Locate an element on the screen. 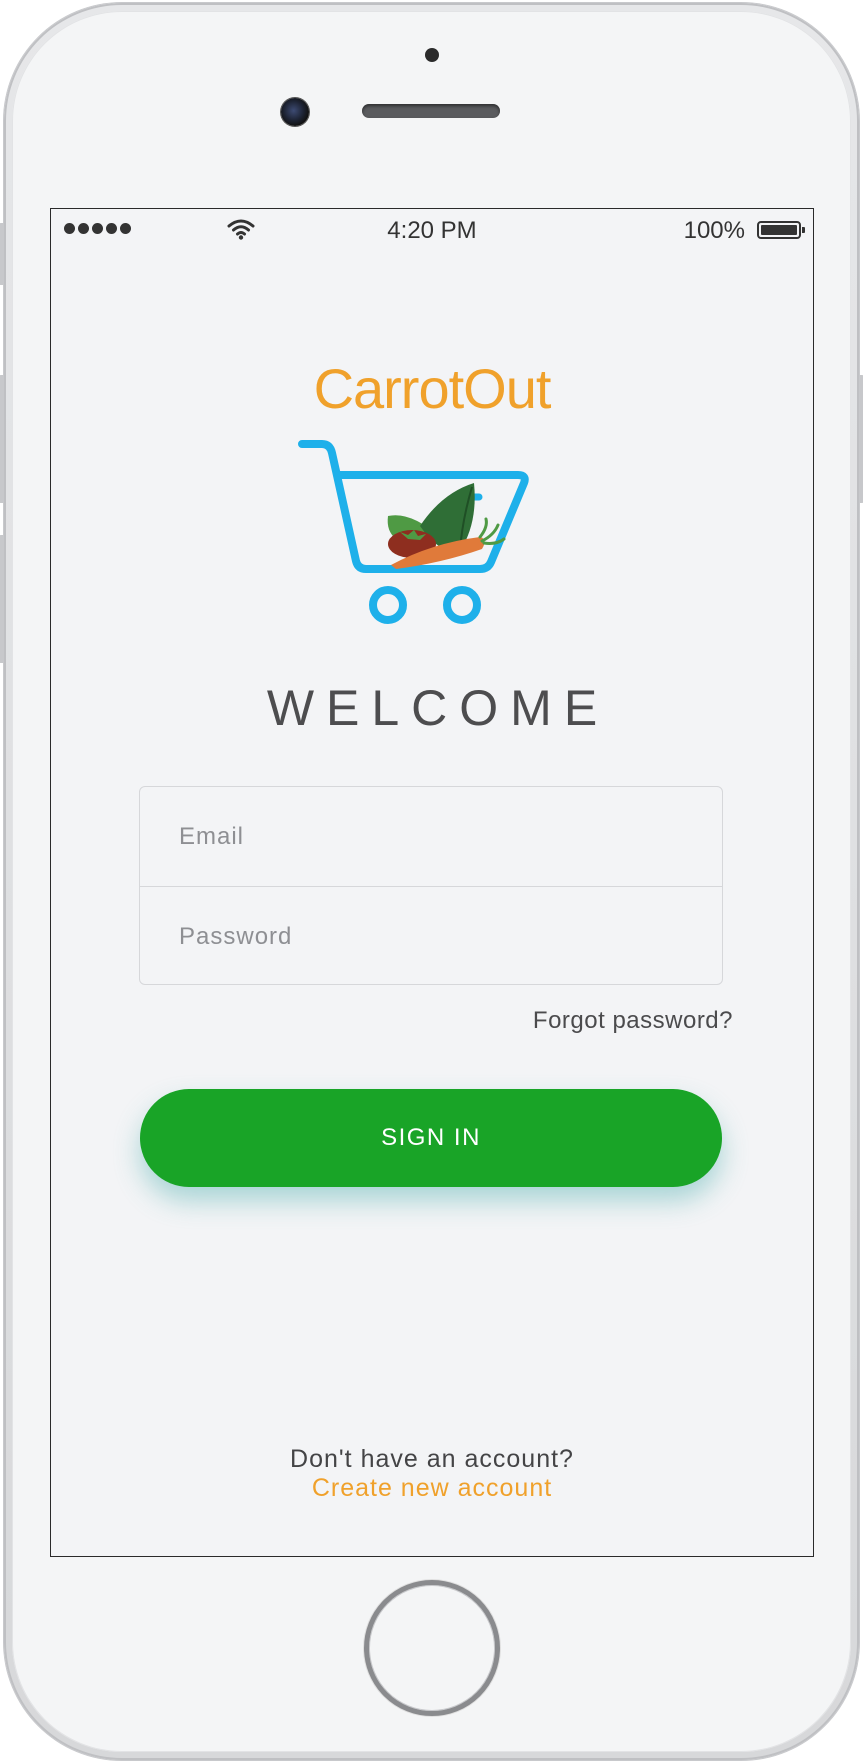  front-camera is located at coordinates (295, 112).